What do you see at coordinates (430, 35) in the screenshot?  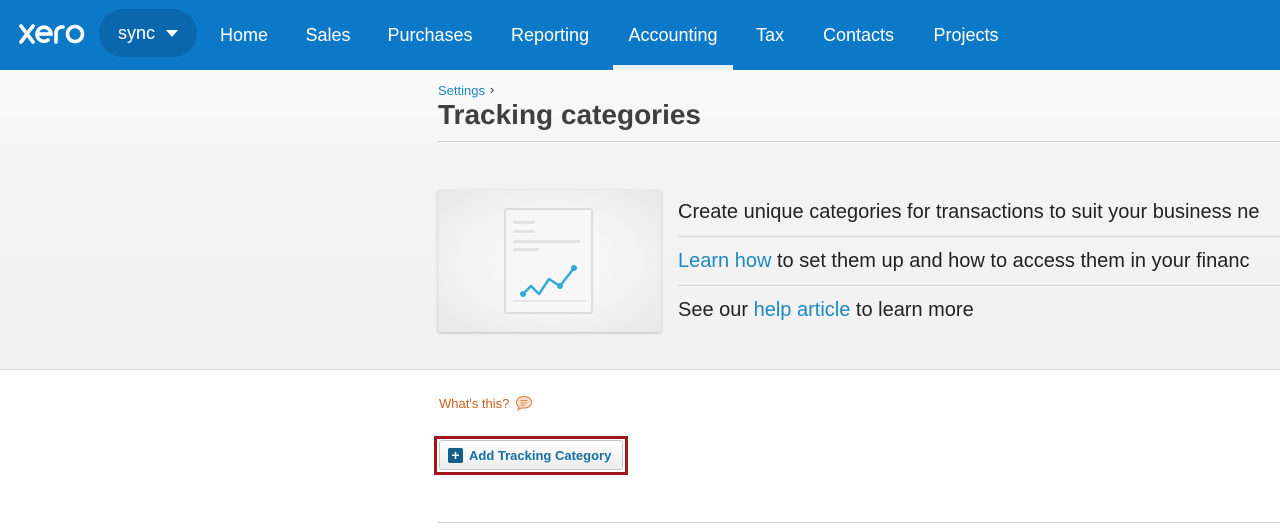 I see `nav-purchases: Purchases` at bounding box center [430, 35].